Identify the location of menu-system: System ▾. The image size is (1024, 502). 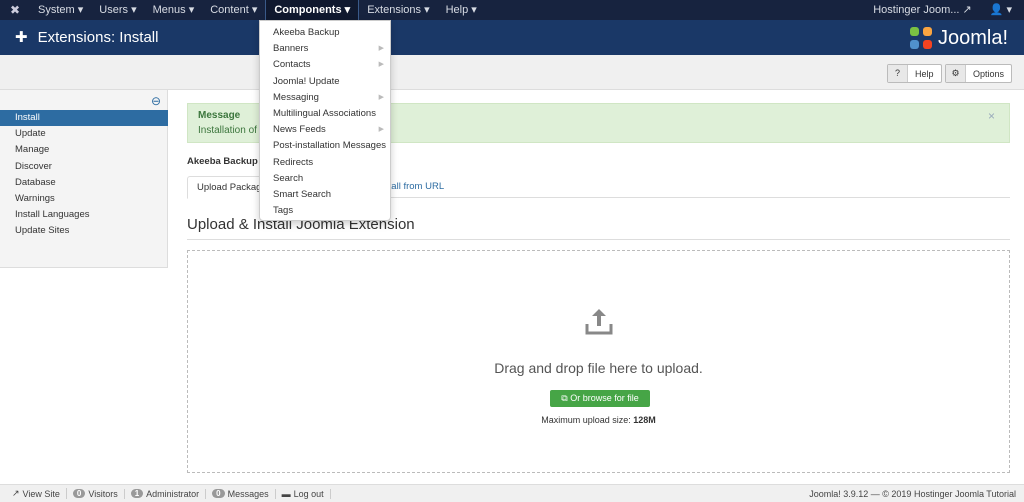
(60, 10).